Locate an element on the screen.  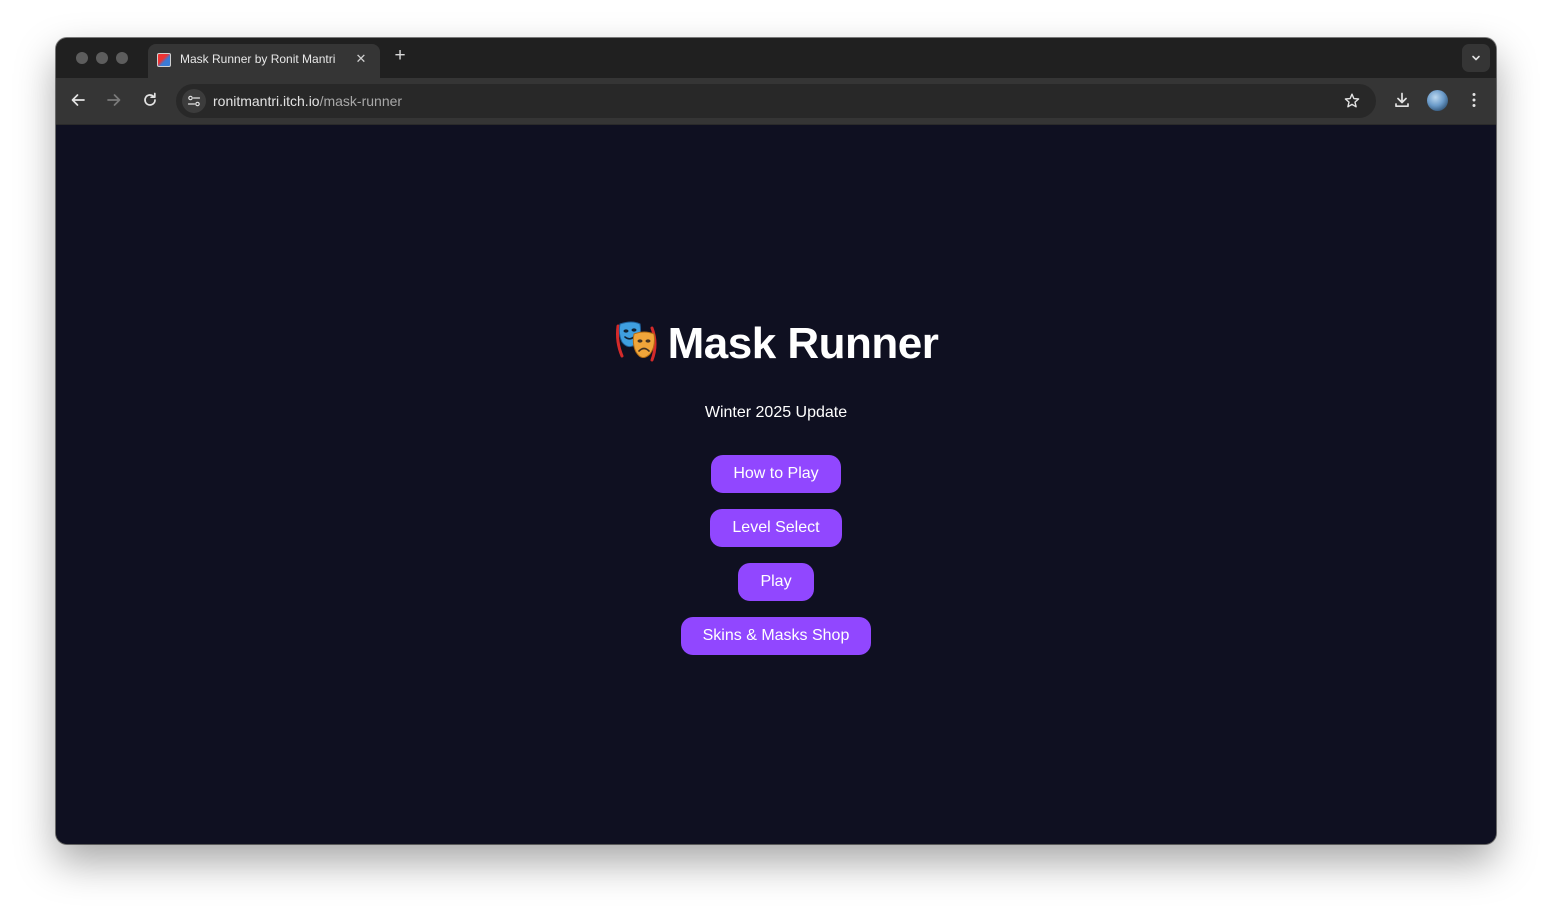
chevron-down-icon is located at coordinates (1476, 58).